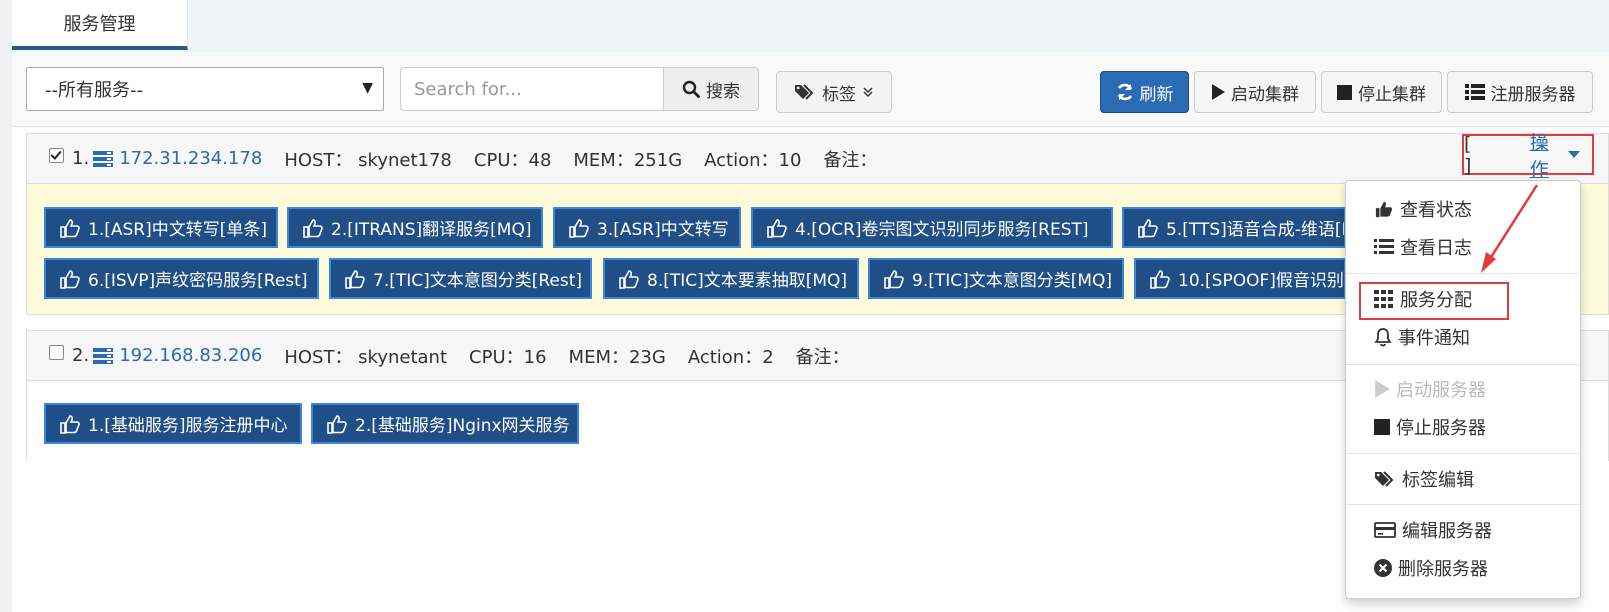 The image size is (1609, 612). I want to click on service-button: 8.[TIC]文本要素抽取[MQ], so click(731, 278).